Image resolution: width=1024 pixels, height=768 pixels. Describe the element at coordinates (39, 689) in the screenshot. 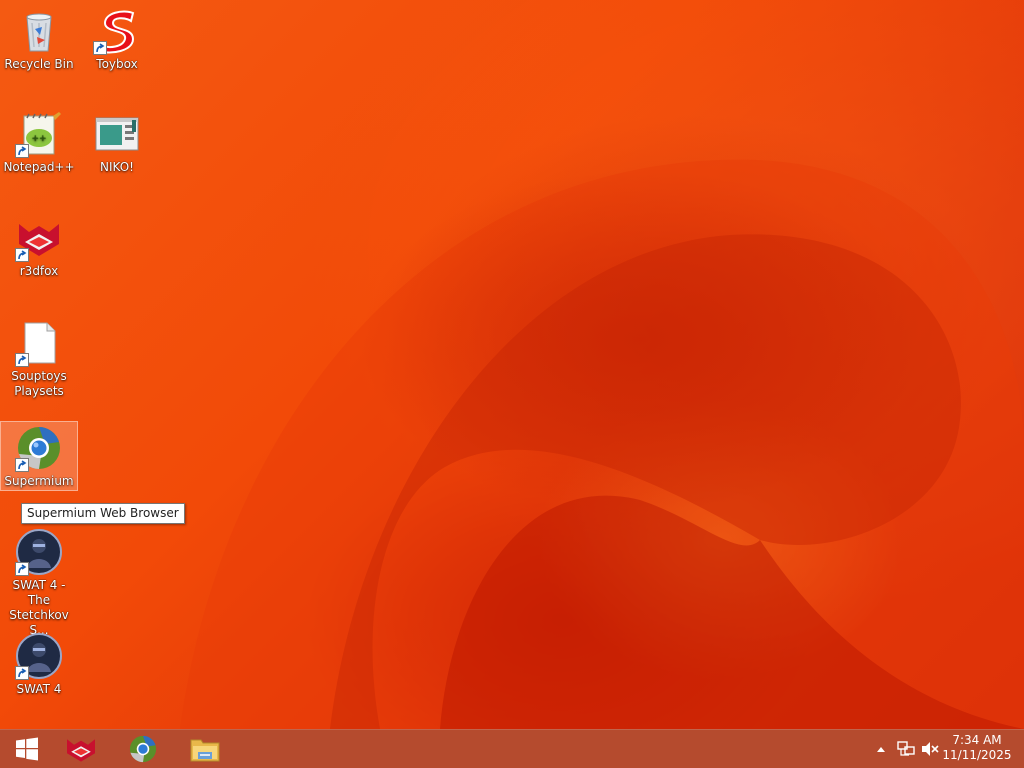

I see `desktop-icon-label: SWAT 4` at that location.